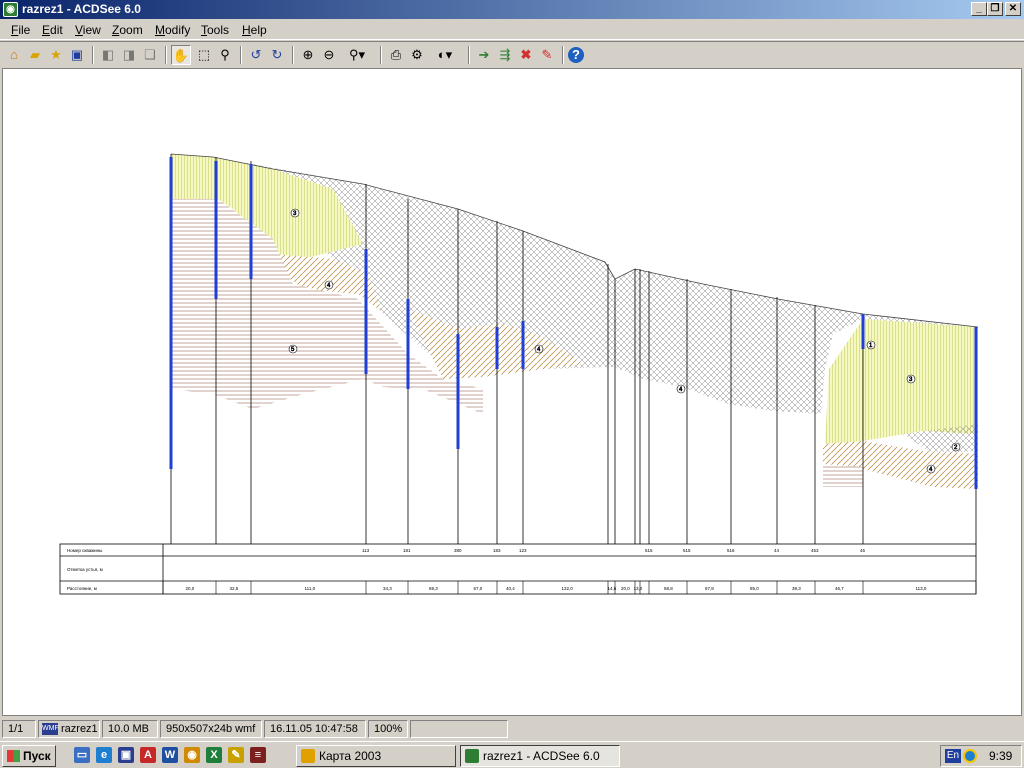 Image resolution: width=1024 pixels, height=768 pixels. Describe the element at coordinates (512, 29) in the screenshot. I see `menu-bar: File Edit View Zoom Modify Tools Help` at that location.